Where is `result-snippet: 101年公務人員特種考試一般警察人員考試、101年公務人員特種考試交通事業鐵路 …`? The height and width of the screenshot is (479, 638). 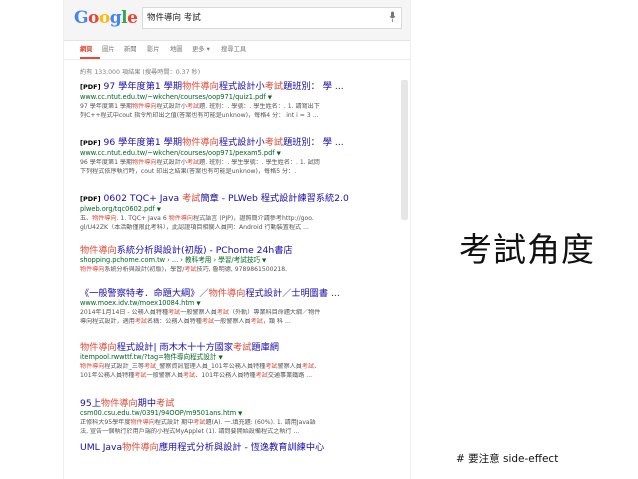
result-snippet: 101年公務人員特種考試一般警察人員考試、101年公務人員特種考試交通事業鐵路 … is located at coordinates (196, 375).